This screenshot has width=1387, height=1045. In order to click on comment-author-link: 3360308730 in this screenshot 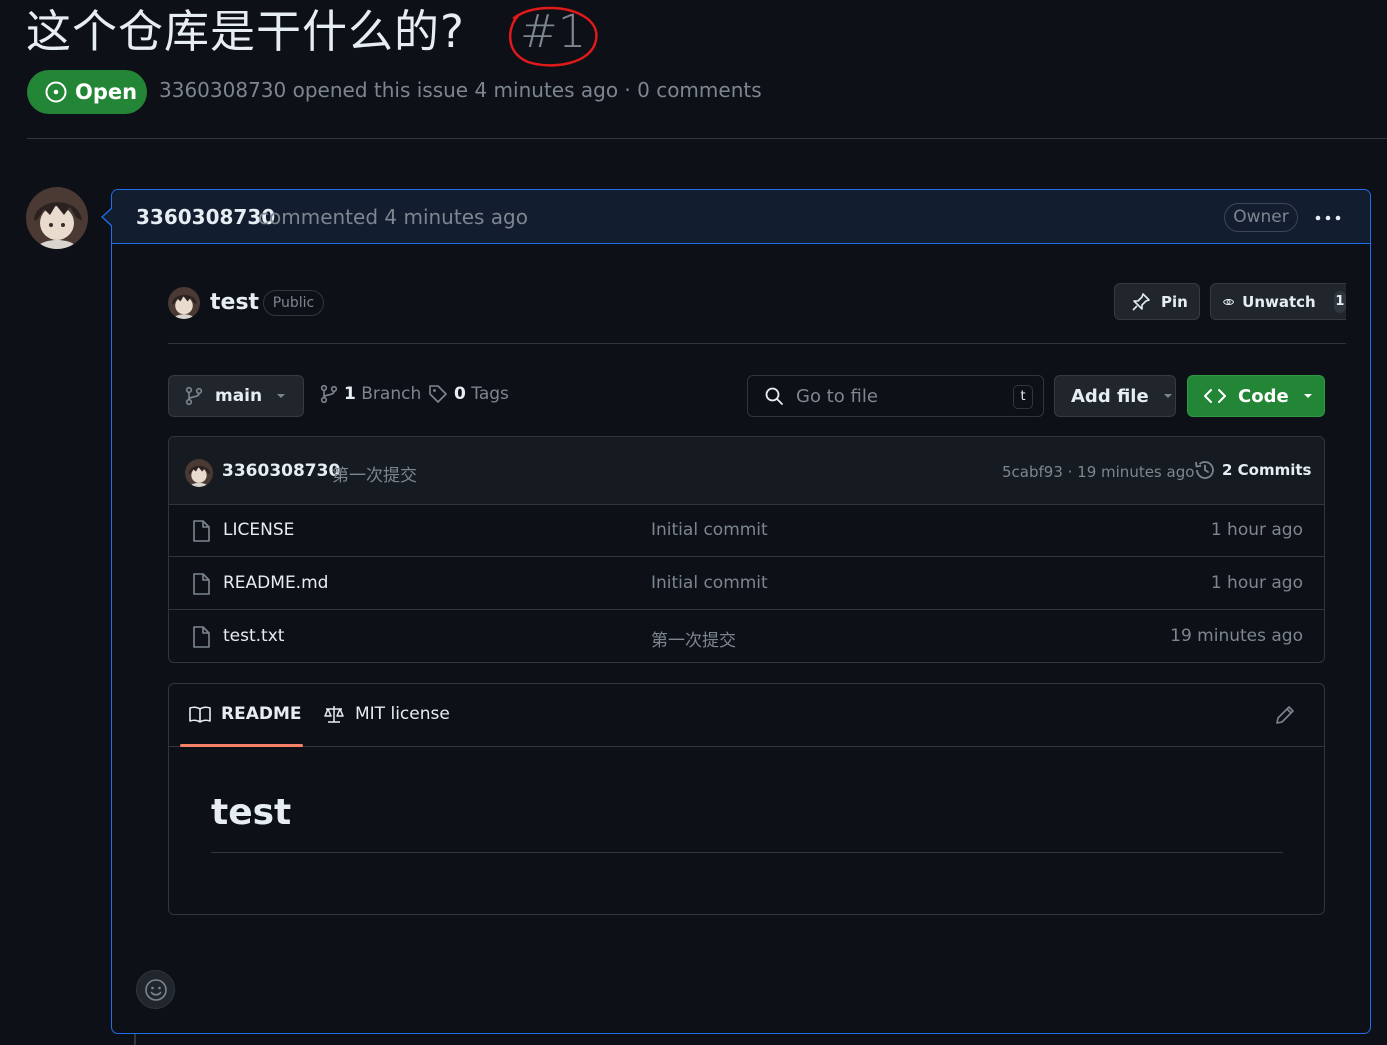, I will do `click(205, 217)`.